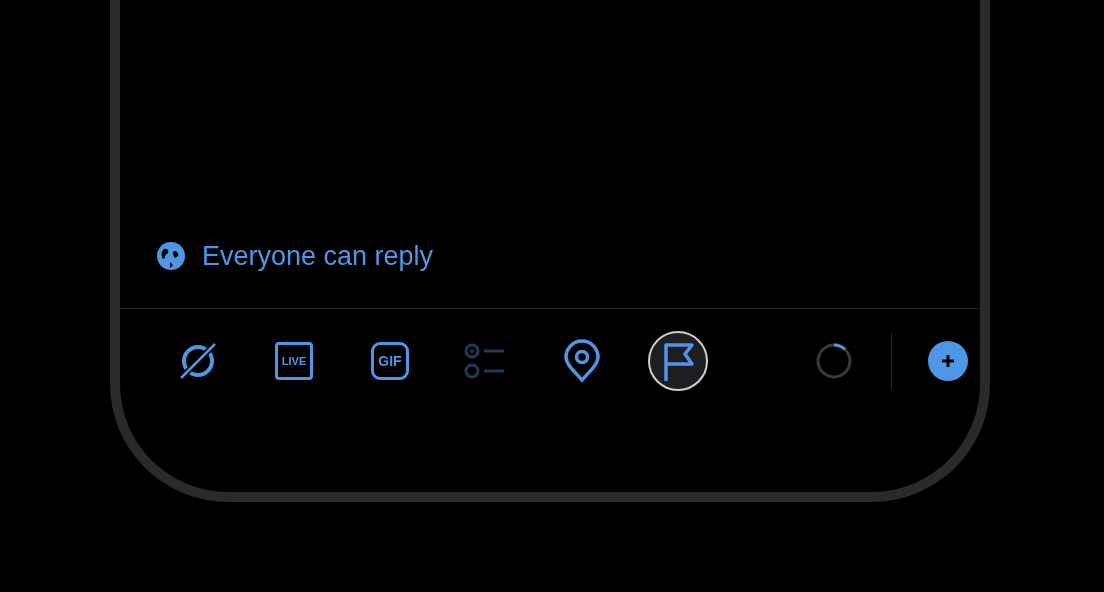 Image resolution: width=1104 pixels, height=592 pixels. I want to click on live-tool-button: LIVE, so click(294, 361).